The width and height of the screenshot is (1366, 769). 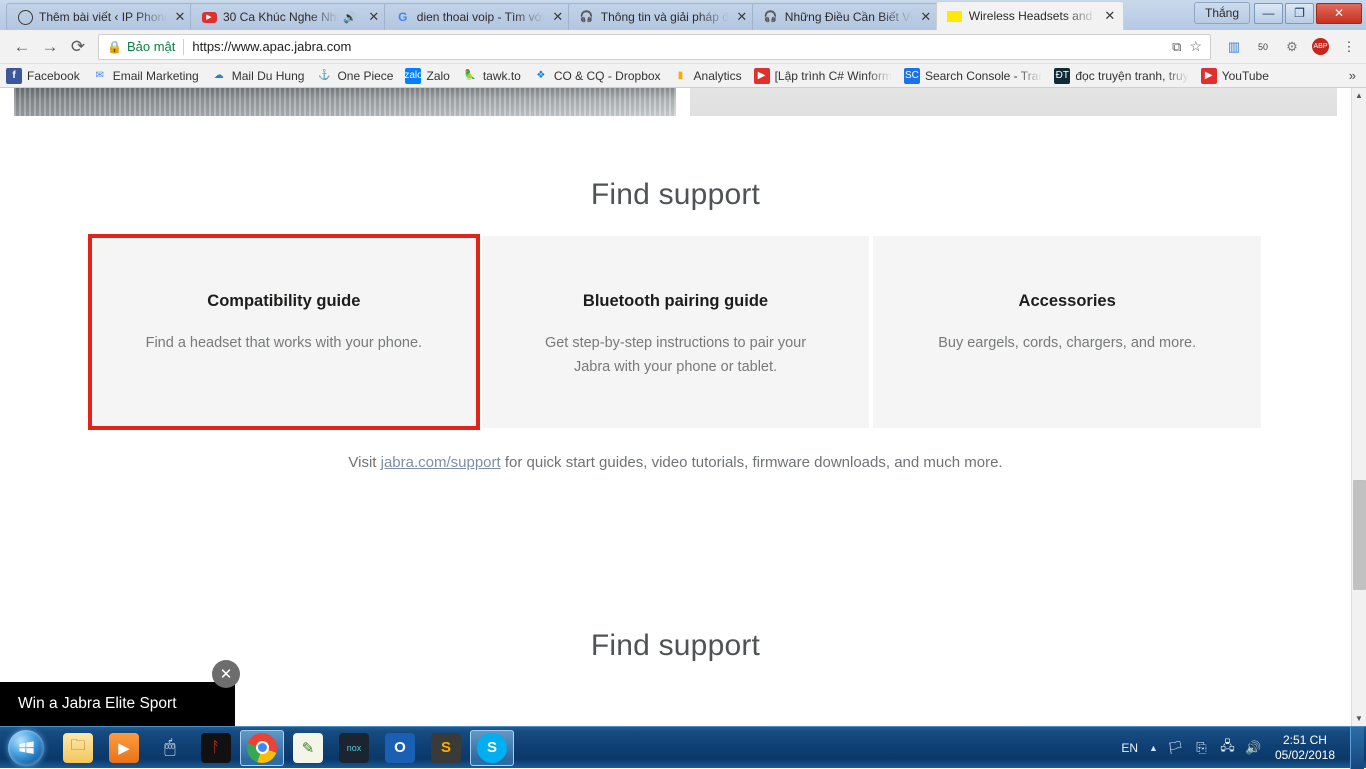 I want to click on bookmark-item: SC Search Console - Trar, so click(x=973, y=76).